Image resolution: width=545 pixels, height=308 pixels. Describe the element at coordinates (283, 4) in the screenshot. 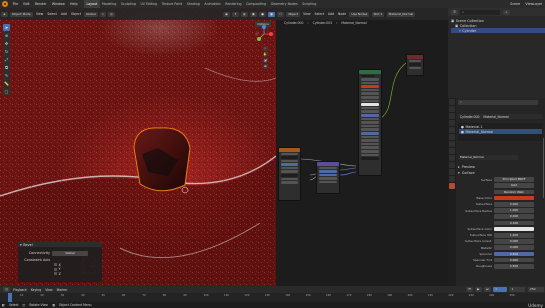

I see `tab-geometry-nodes: Geometry Nodes` at that location.